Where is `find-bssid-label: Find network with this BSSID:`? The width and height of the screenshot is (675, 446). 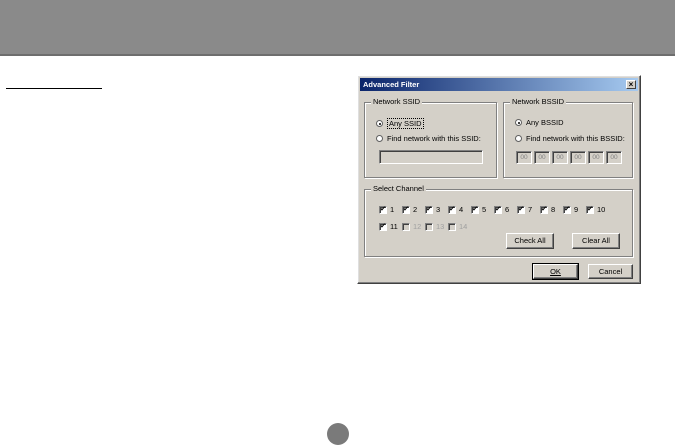
find-bssid-label: Find network with this BSSID: is located at coordinates (575, 138).